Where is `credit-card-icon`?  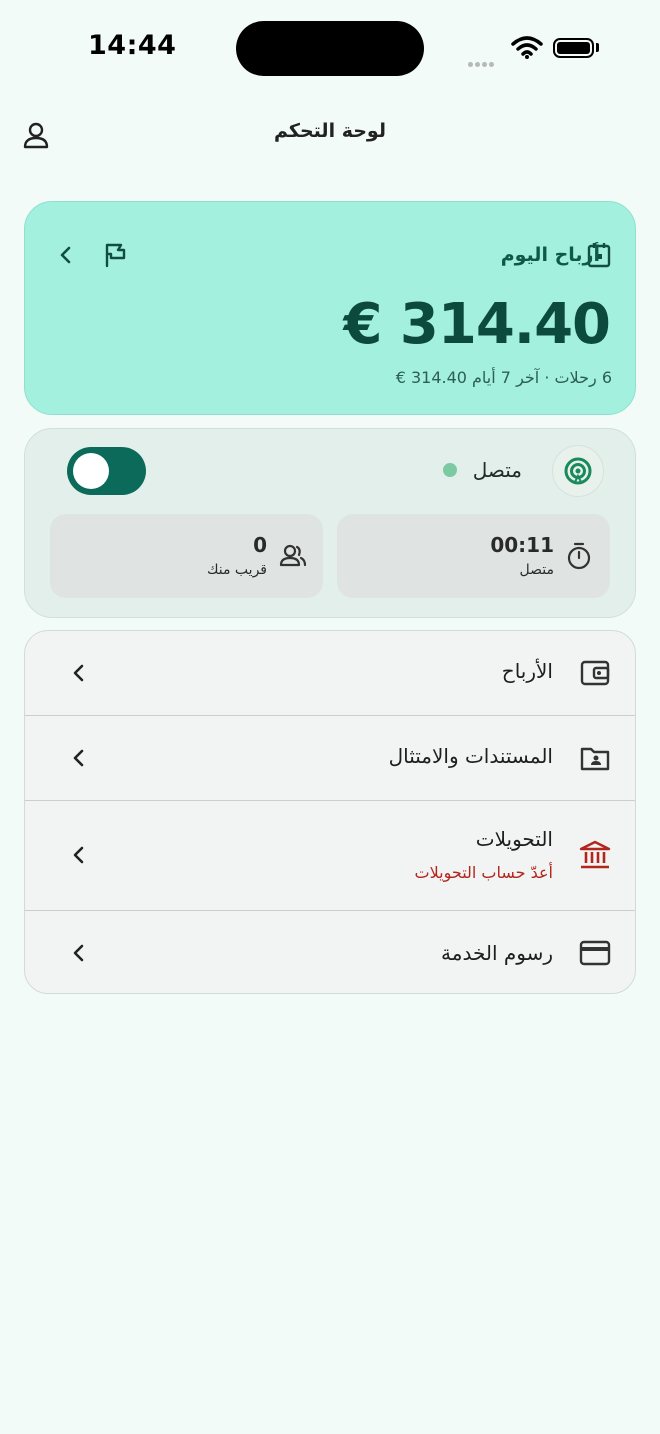 credit-card-icon is located at coordinates (595, 953).